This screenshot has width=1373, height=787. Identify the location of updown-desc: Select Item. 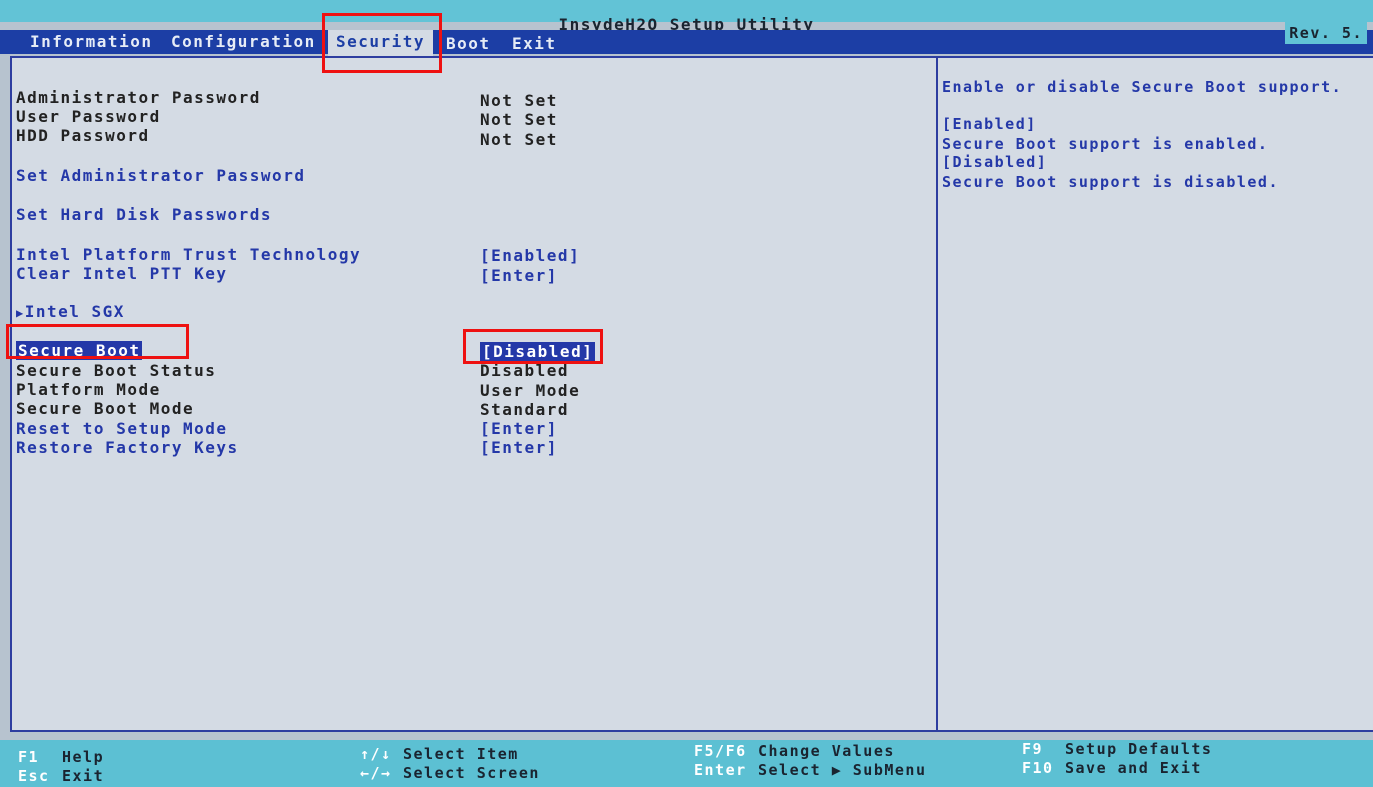
(461, 754).